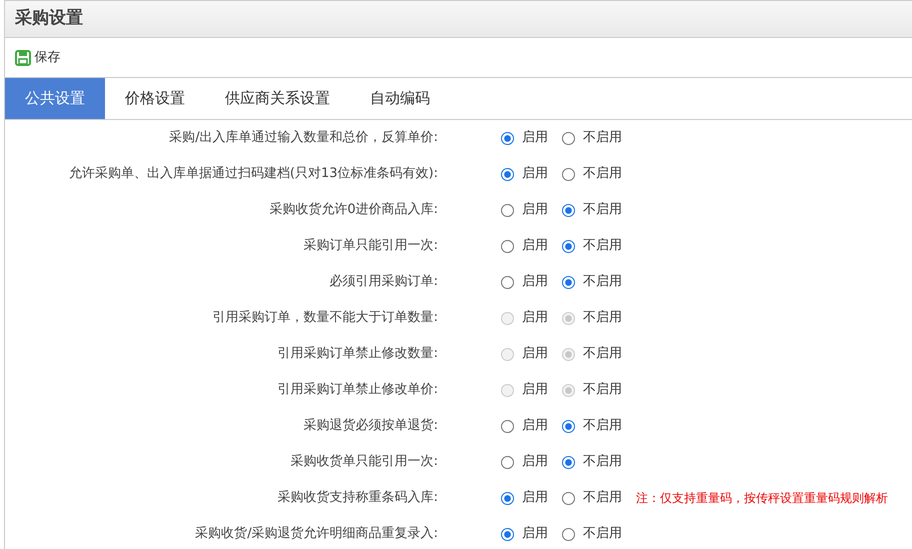  Describe the element at coordinates (370, 426) in the screenshot. I see `setting-label: 采购退货必须按单退货:` at that location.